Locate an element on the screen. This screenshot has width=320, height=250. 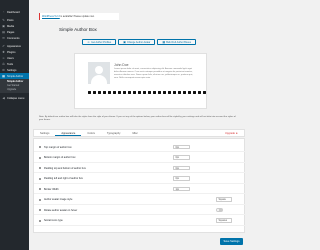
tumblr-icon is located at coordinates (149, 93).